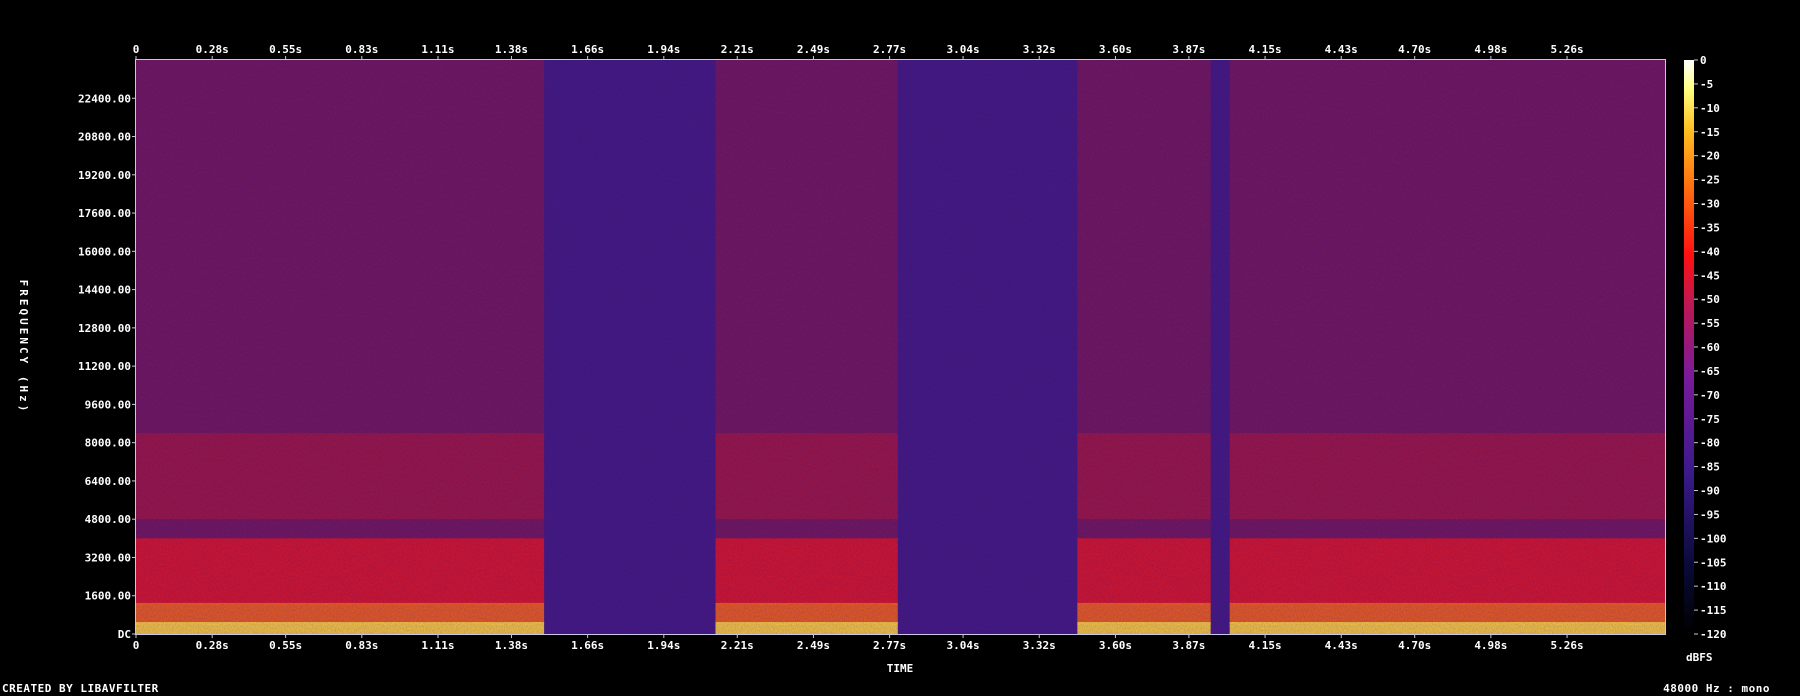 The width and height of the screenshot is (1800, 696). What do you see at coordinates (1490, 49) in the screenshot?
I see `x-tick-label-top: 4.98s` at bounding box center [1490, 49].